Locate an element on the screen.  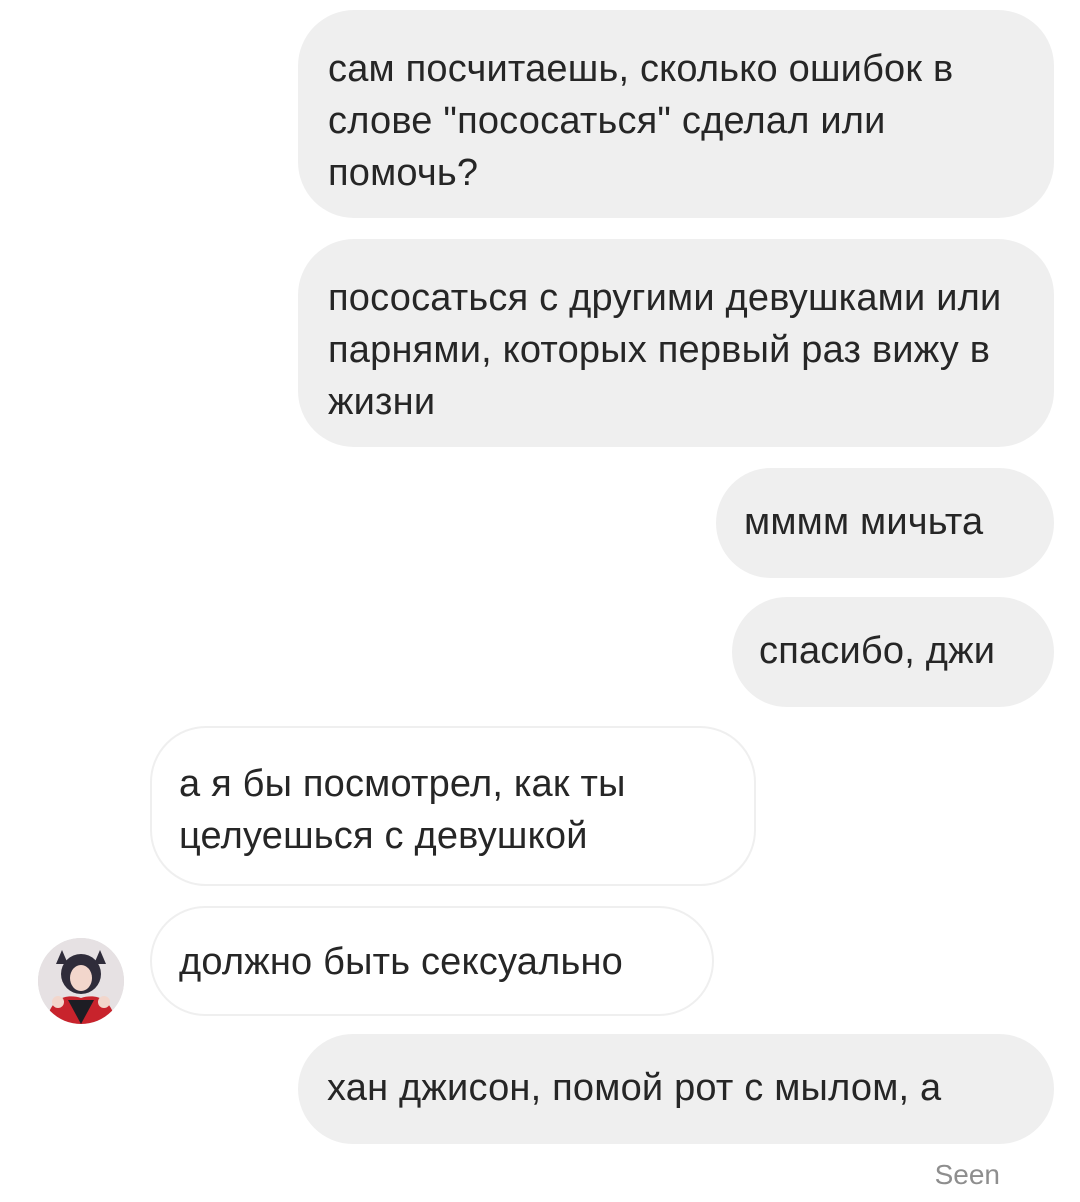
message-bubble-outgoing: спасибо, джи is located at coordinates (893, 652).